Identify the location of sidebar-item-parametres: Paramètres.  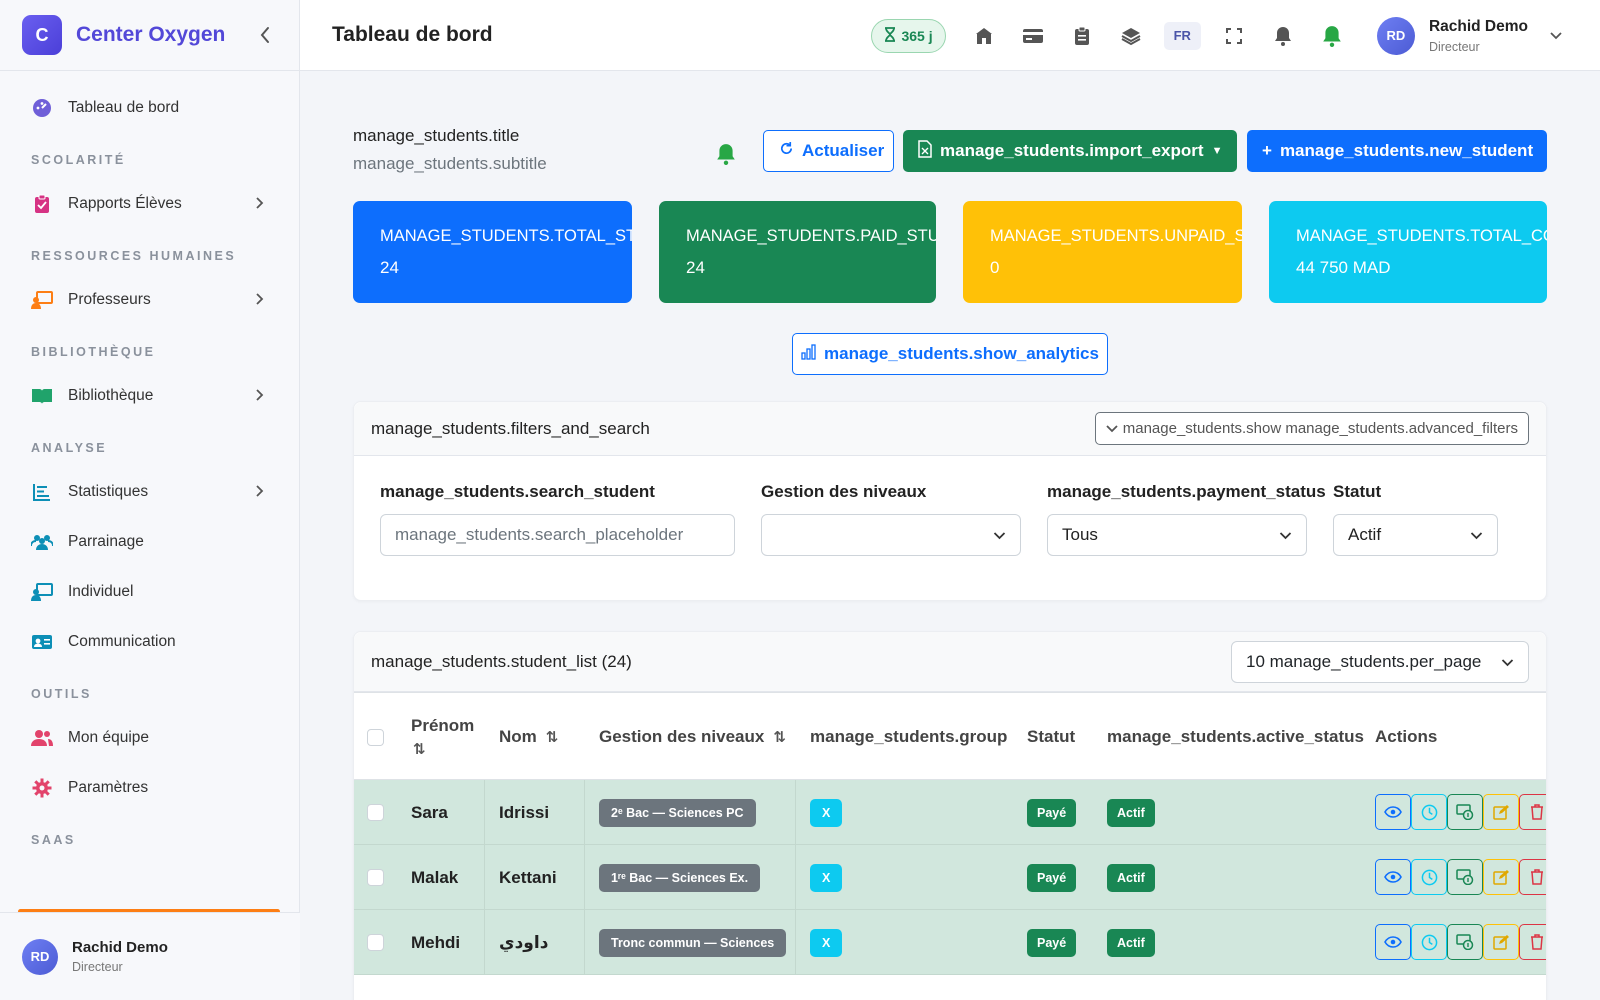
(149, 788).